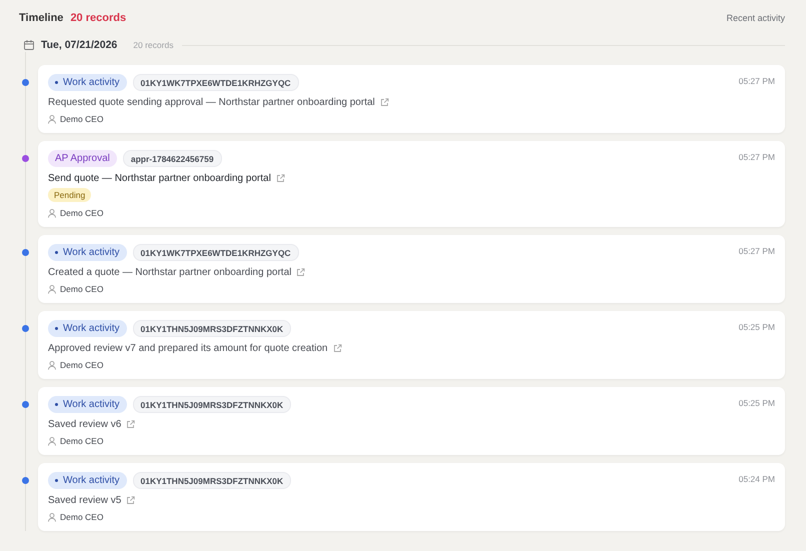 Image resolution: width=806 pixels, height=551 pixels. I want to click on activity-type-tag: AP Approval, so click(82, 158).